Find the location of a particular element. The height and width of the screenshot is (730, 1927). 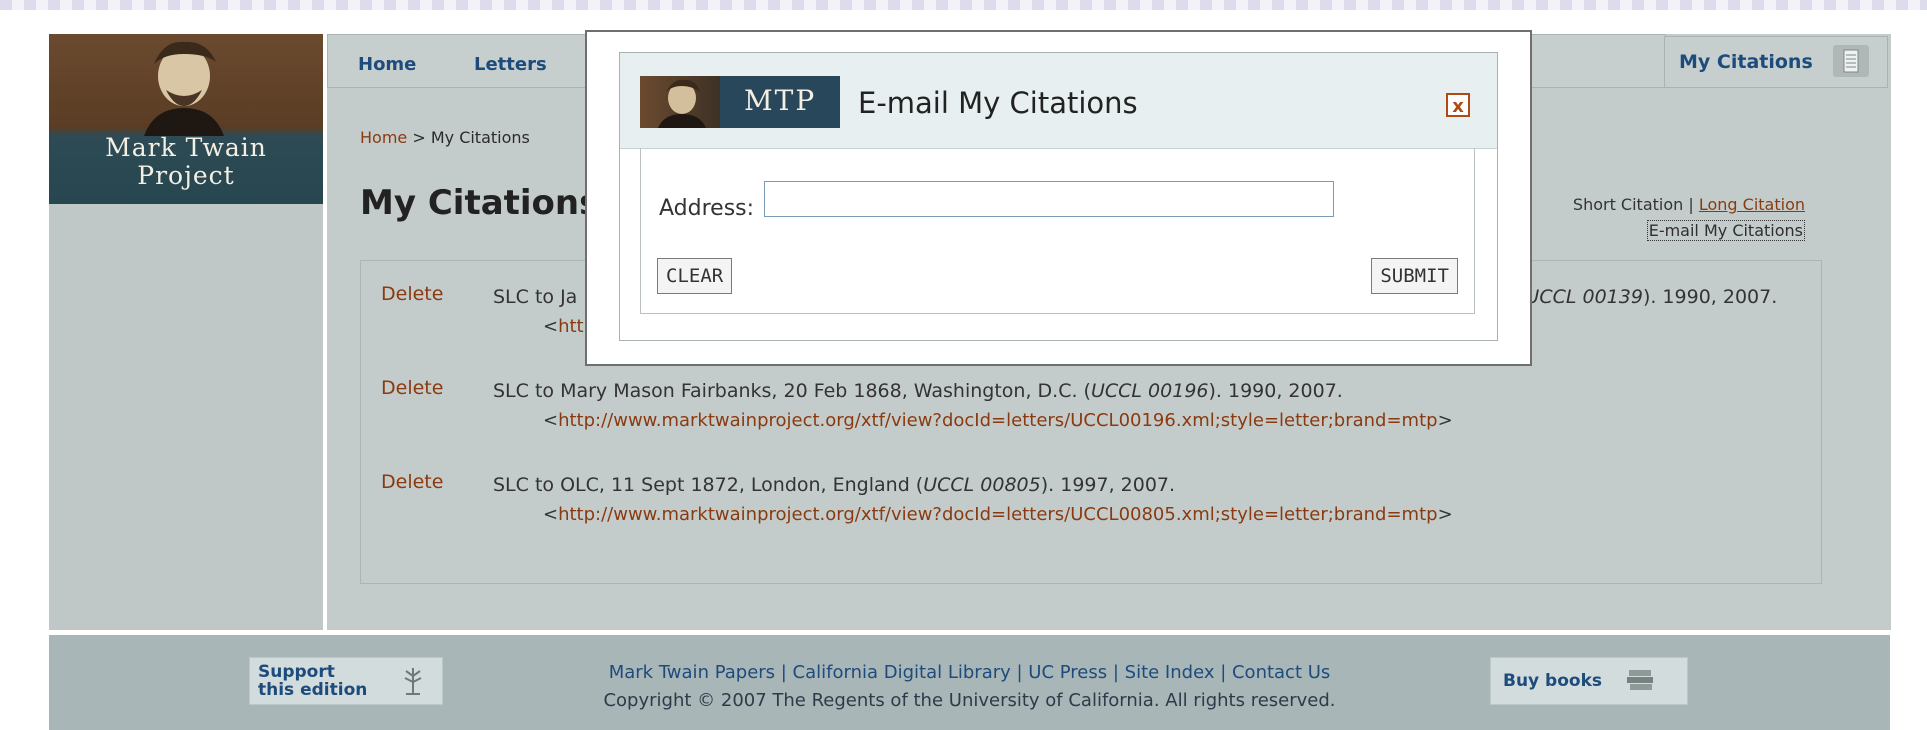

dialog-header: MTP E-mail My Citations x is located at coordinates (1058, 101).